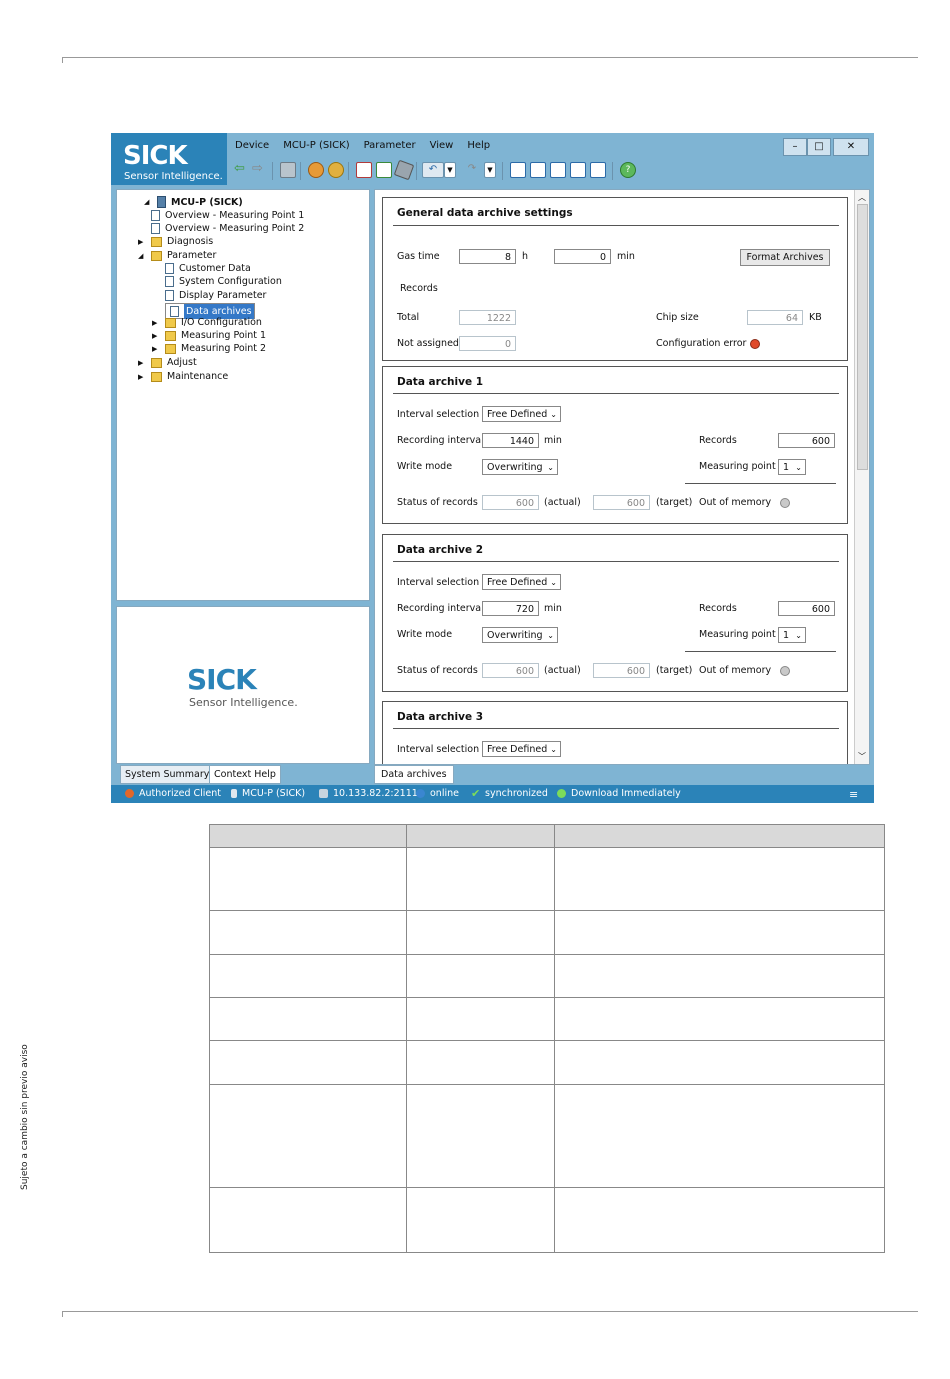 This screenshot has height=1379, width=950. What do you see at coordinates (25, 1117) in the screenshot?
I see `side-note: Sujeto a cambio sin previo aviso` at bounding box center [25, 1117].